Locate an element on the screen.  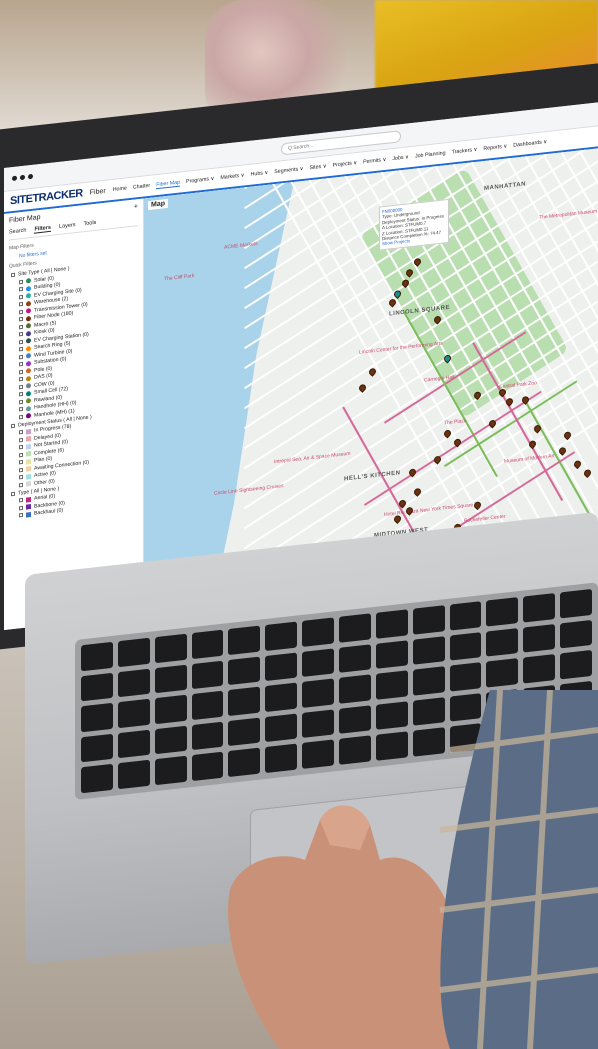
add-icon: + is located at coordinates (136, 206).